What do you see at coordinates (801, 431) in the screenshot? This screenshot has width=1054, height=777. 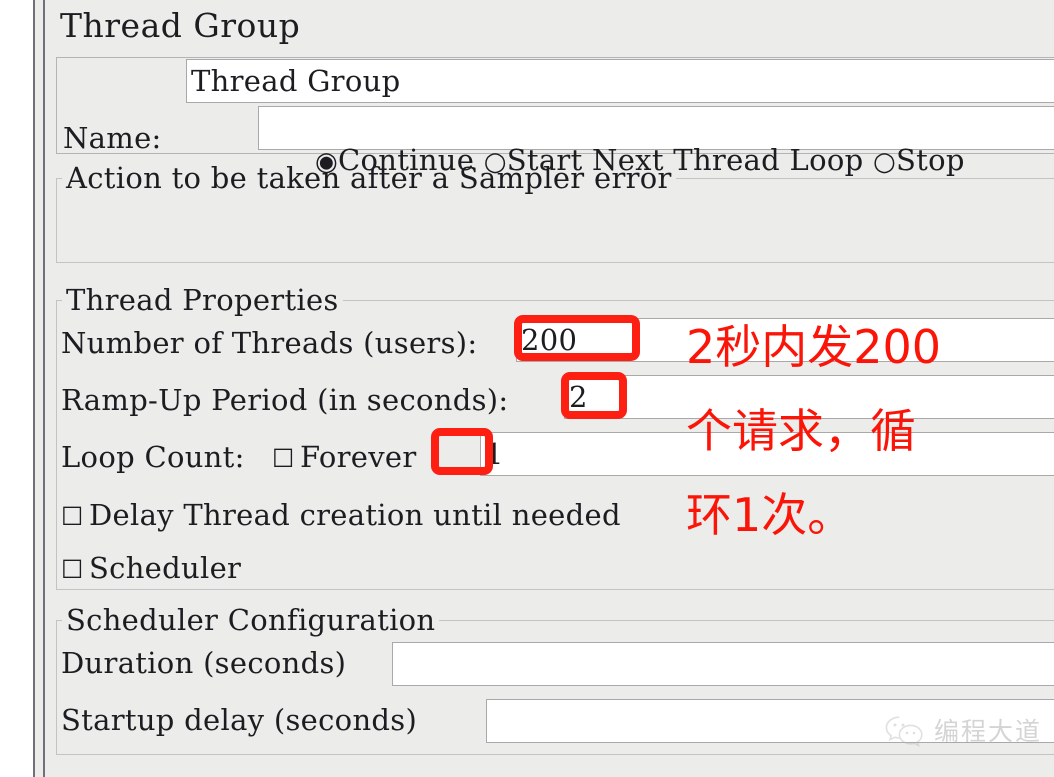 I see `annotation-line-2: 个请求，循` at bounding box center [801, 431].